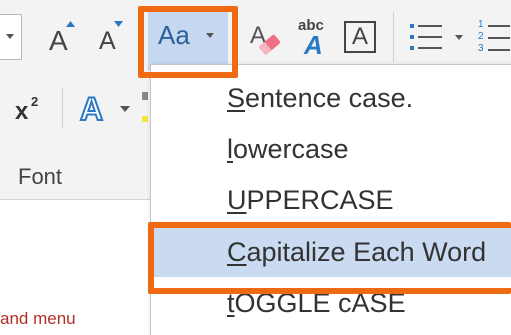 The height and width of the screenshot is (335, 511). What do you see at coordinates (481, 36) in the screenshot?
I see `numbering-digit: 2` at bounding box center [481, 36].